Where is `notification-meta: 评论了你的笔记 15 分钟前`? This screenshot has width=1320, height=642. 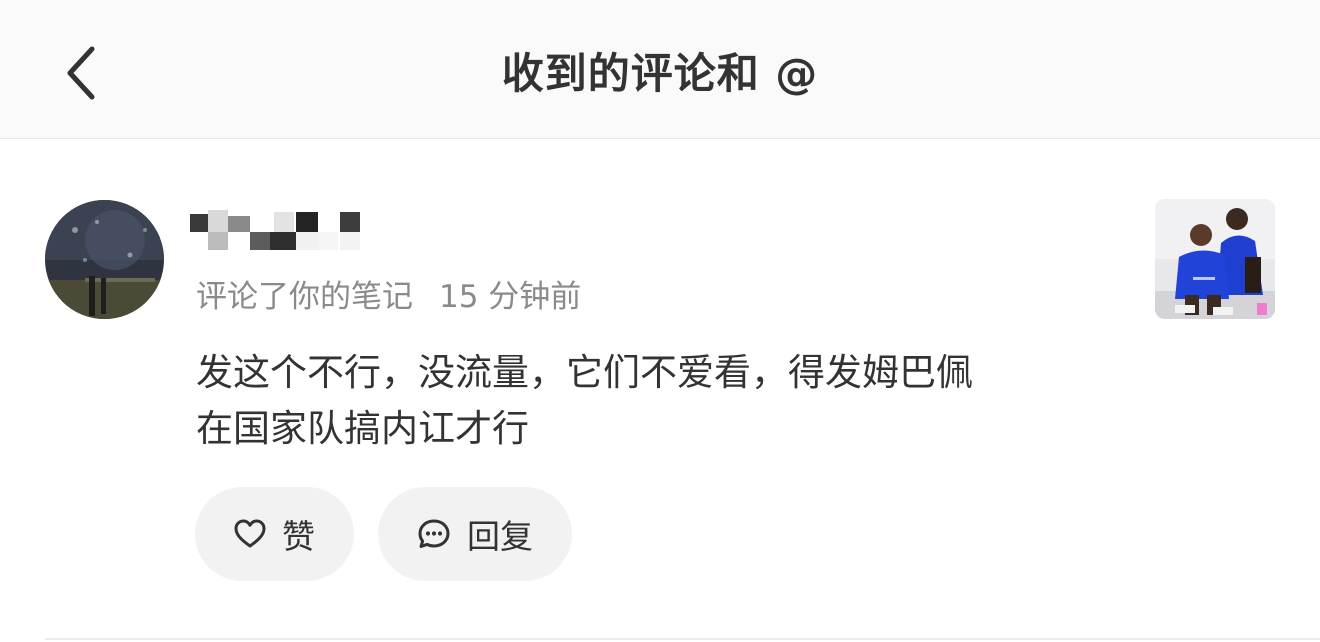
notification-meta: 评论了你的笔记 15 分钟前 is located at coordinates (388, 297).